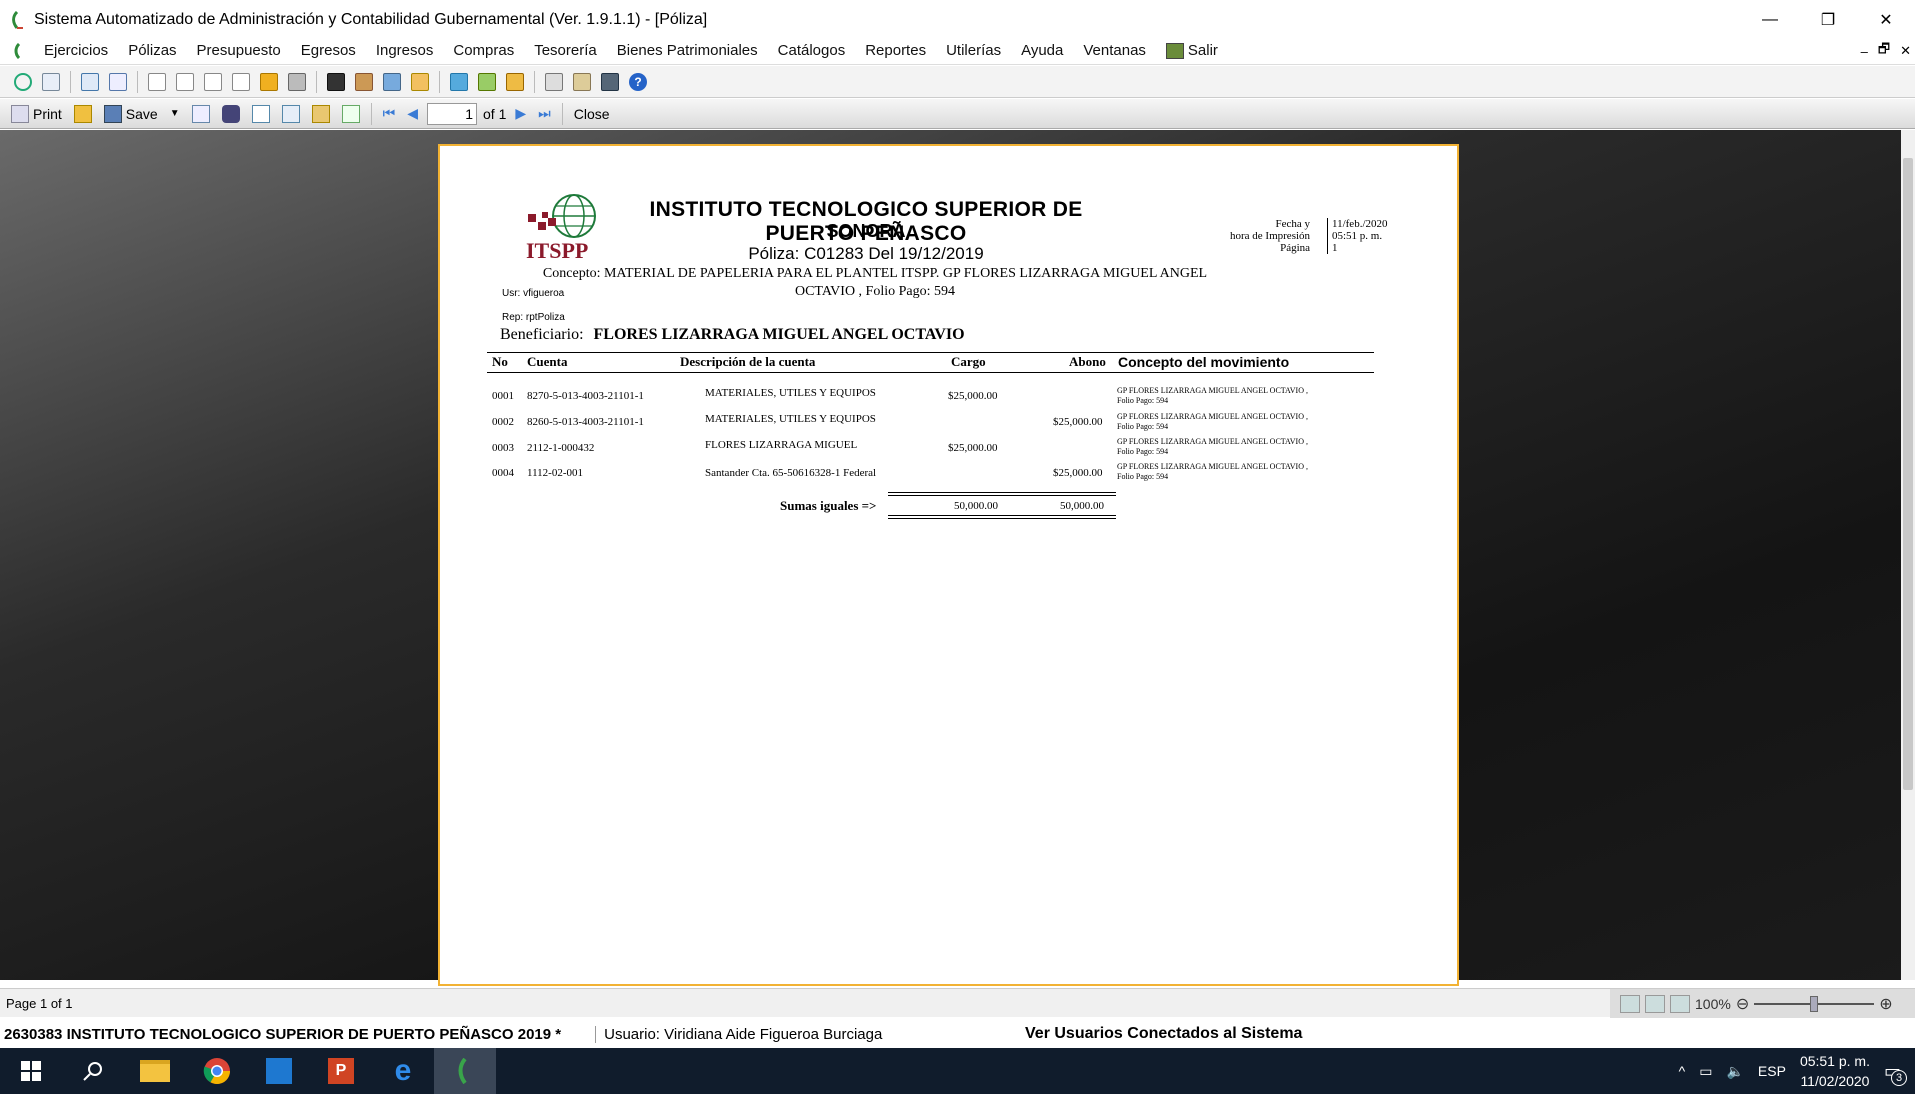 This screenshot has height=1094, width=1915. What do you see at coordinates (420, 82) in the screenshot?
I see `package-icon` at bounding box center [420, 82].